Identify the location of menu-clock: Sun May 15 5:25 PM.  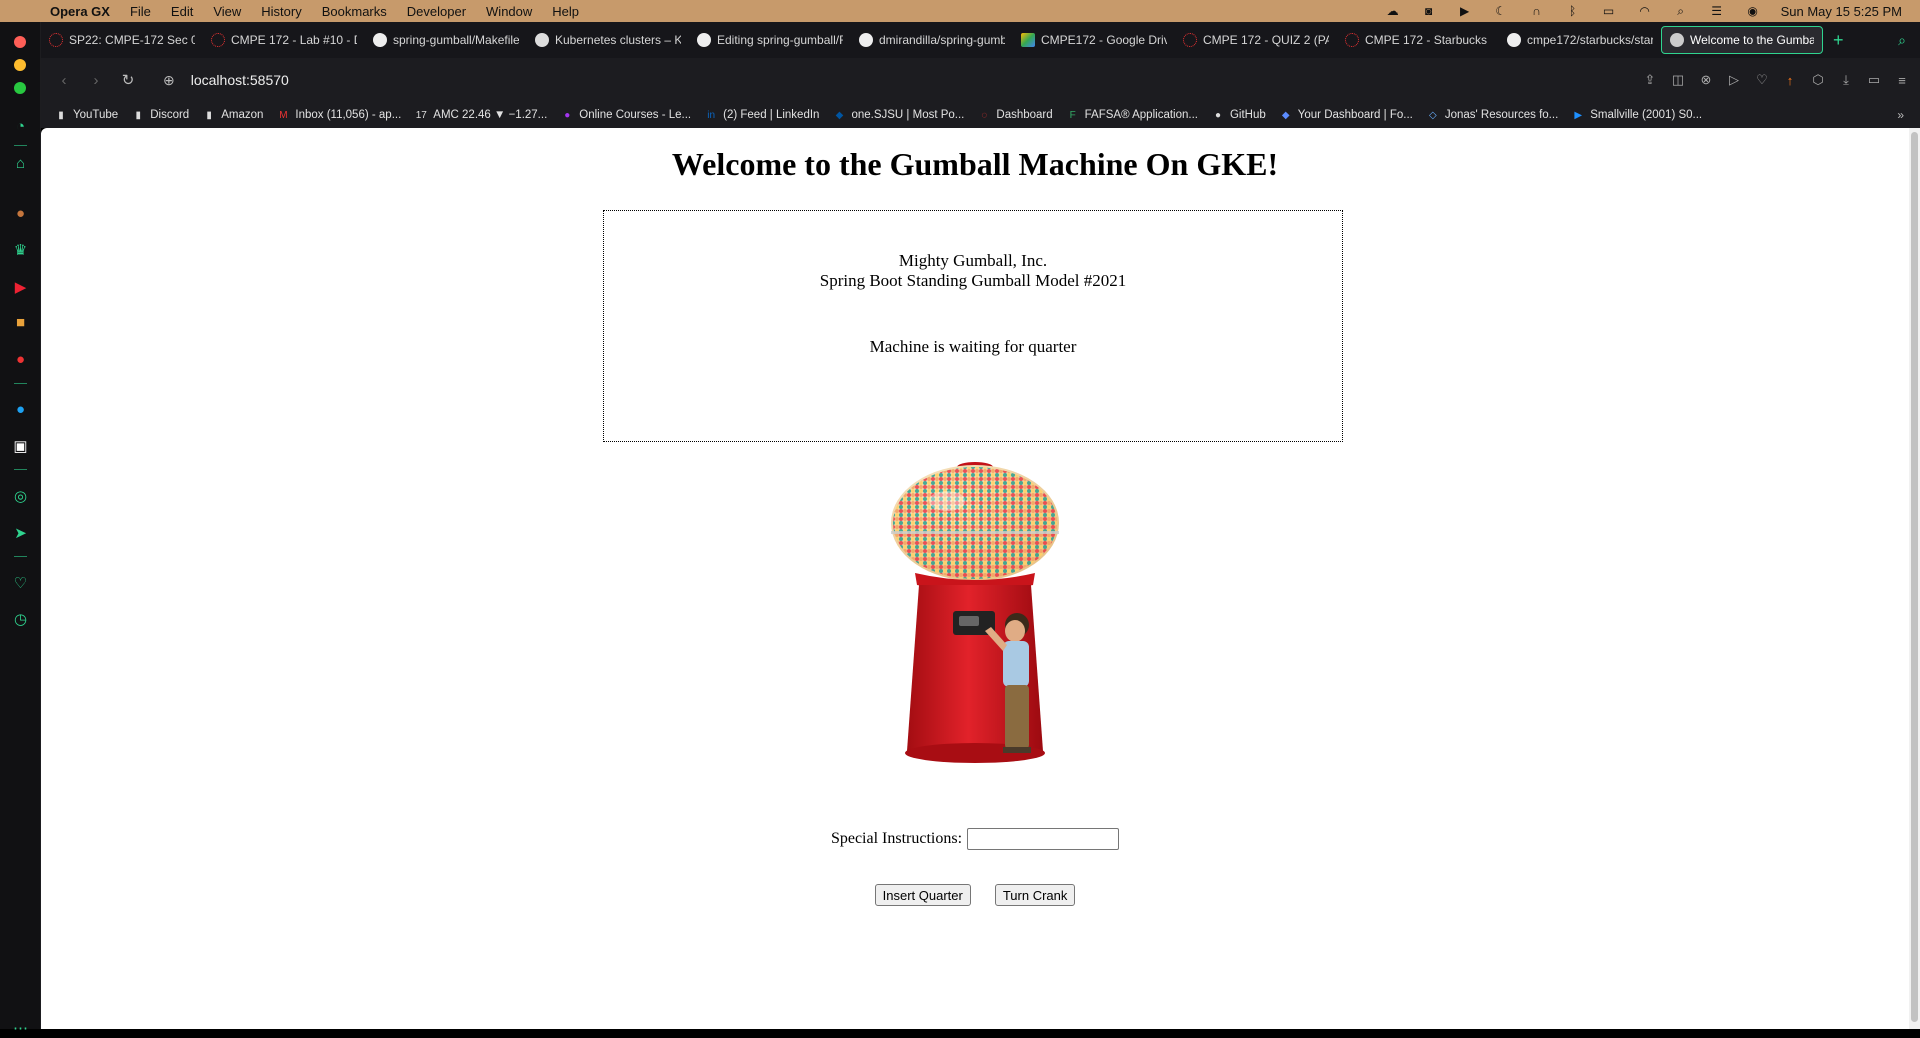
(1841, 11).